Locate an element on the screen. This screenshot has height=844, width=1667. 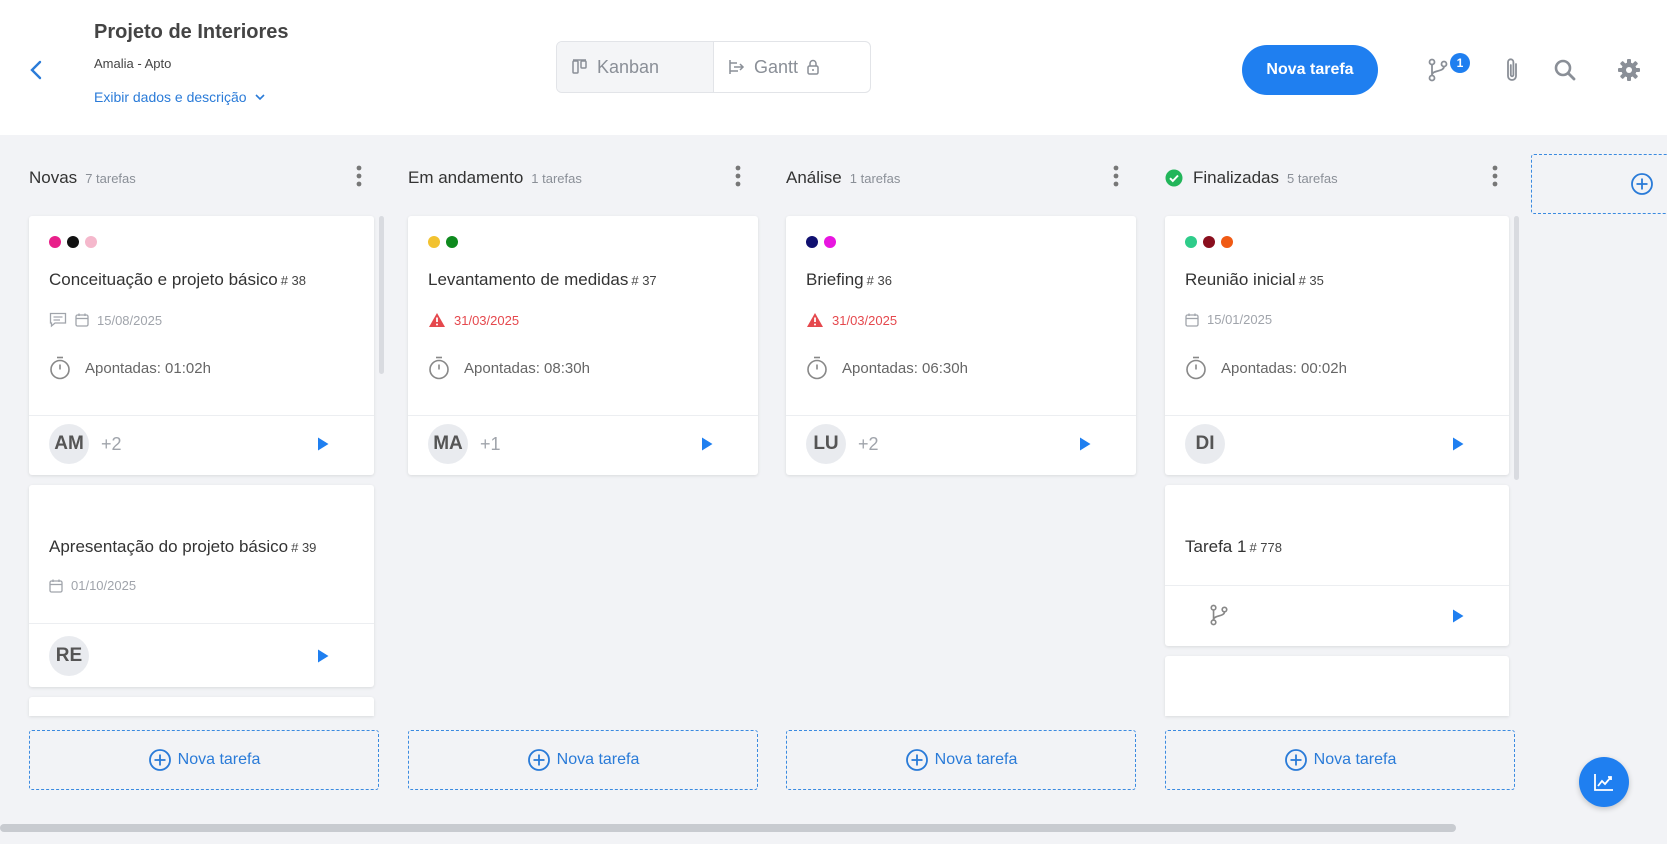
search-button is located at coordinates (1565, 70).